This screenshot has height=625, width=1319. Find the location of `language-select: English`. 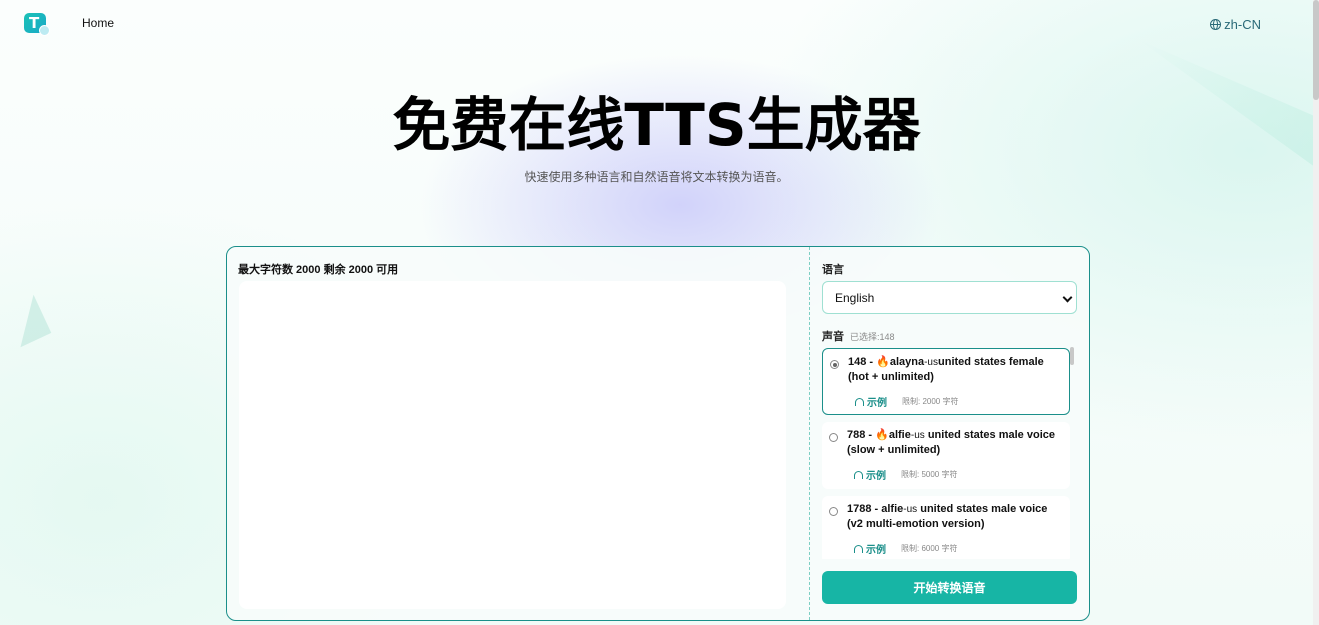

language-select: English is located at coordinates (949, 297).